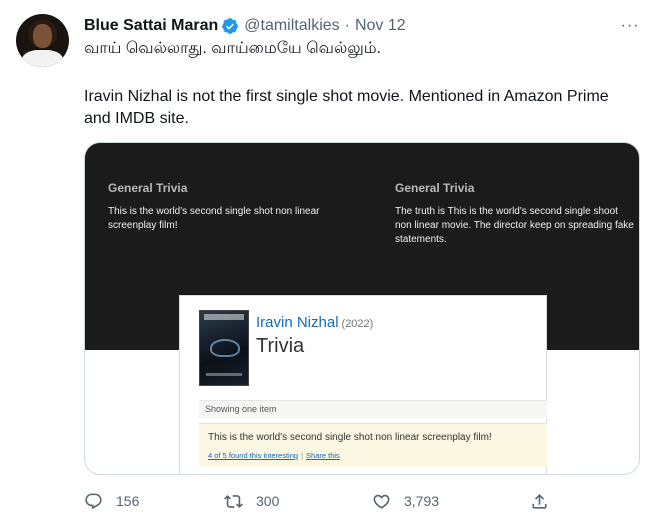 This screenshot has height=527, width=656. I want to click on share-button, so click(539, 501).